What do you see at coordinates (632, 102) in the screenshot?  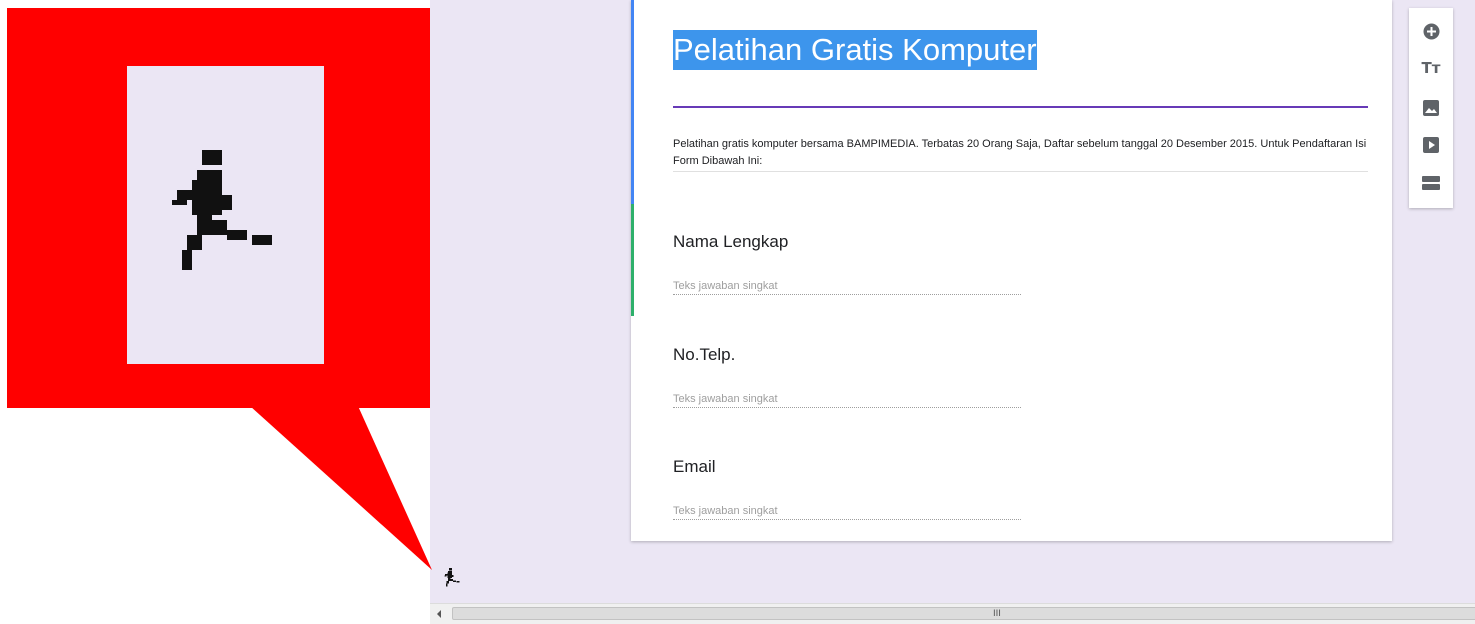 I see `header-accent-bar` at bounding box center [632, 102].